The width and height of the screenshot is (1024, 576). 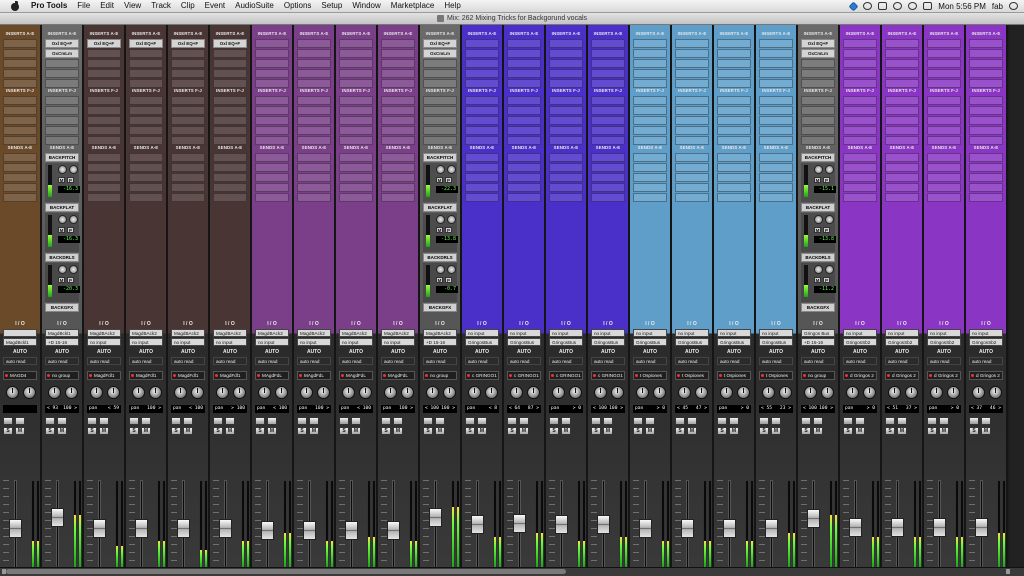 I want to click on output-selector: +D 15-16, so click(x=62, y=342).